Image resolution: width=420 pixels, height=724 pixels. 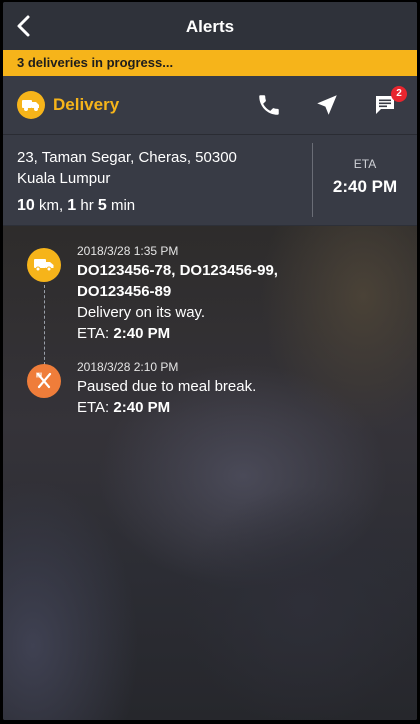 I want to click on navigate-button, so click(x=327, y=105).